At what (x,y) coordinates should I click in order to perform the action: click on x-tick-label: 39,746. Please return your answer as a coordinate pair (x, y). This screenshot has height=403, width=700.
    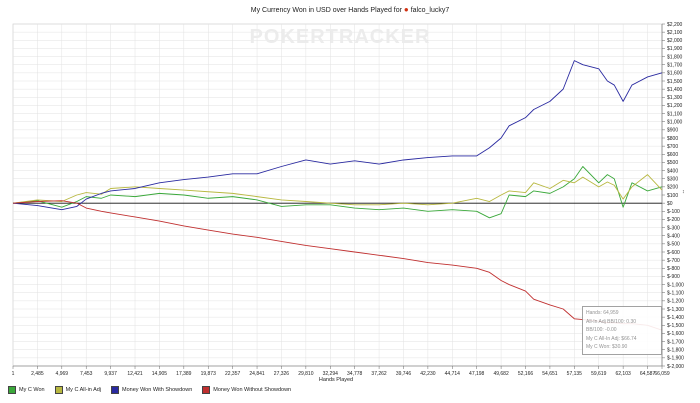
    Looking at the image, I should click on (404, 374).